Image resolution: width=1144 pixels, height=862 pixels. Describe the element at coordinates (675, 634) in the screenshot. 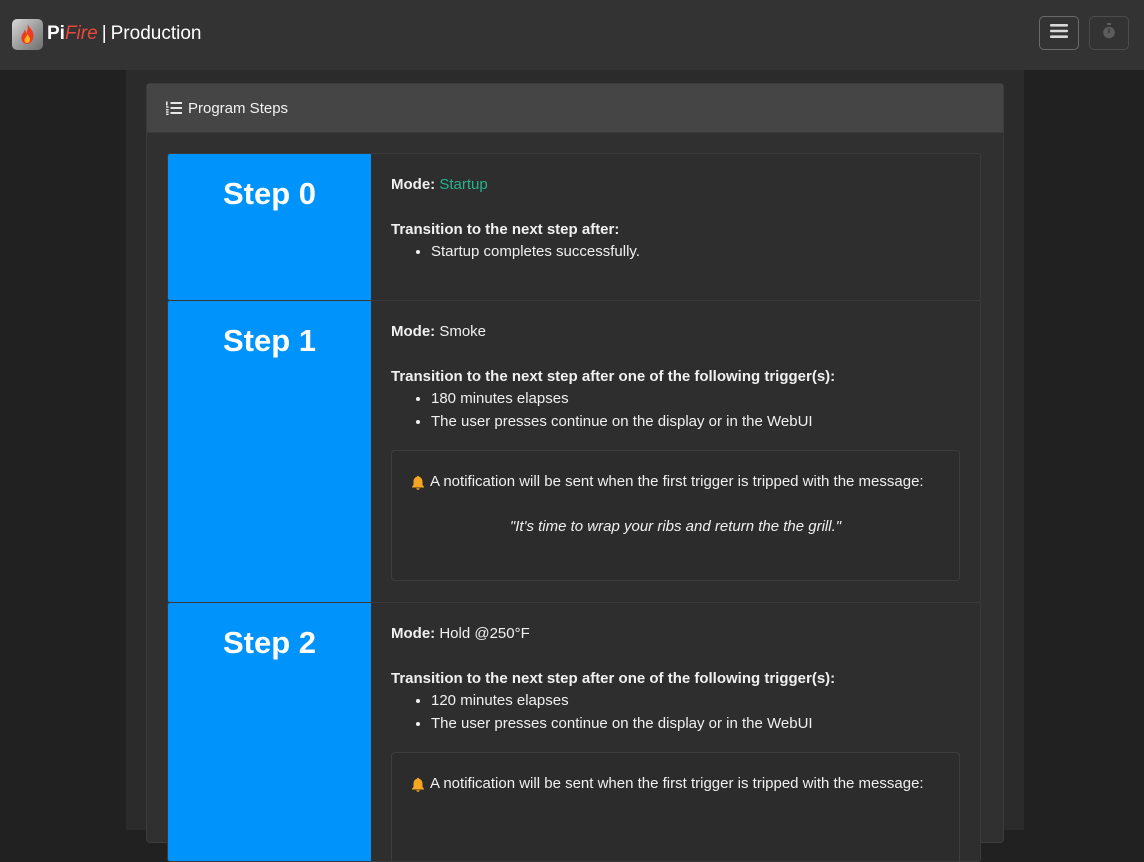

I see `mode-line: Mode: Hold @250°F` at that location.